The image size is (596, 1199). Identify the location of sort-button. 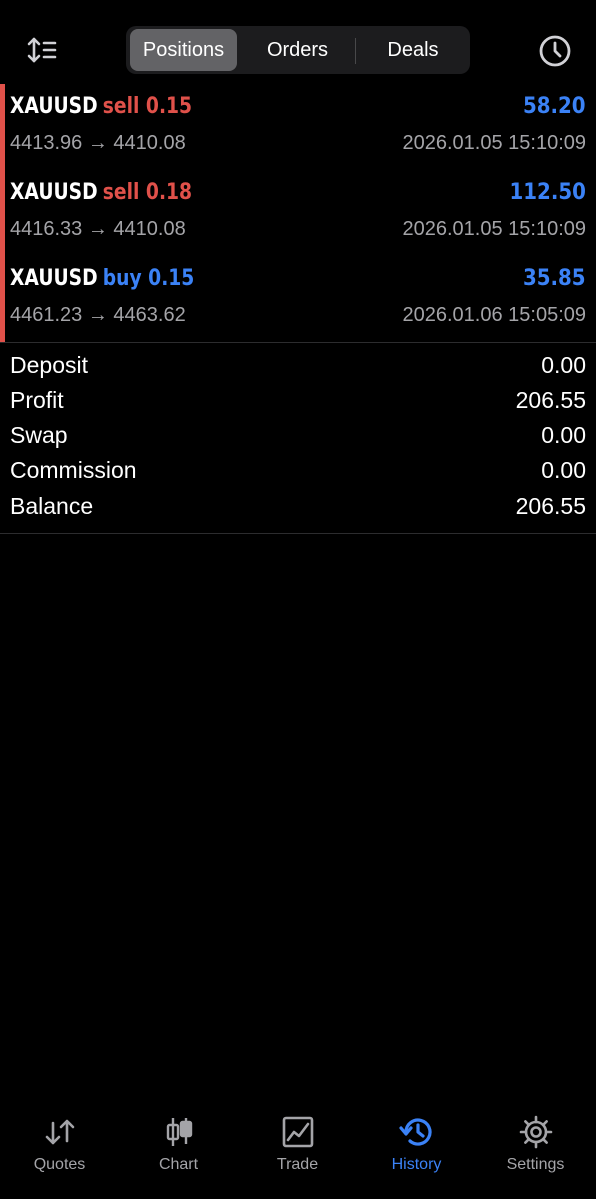
(42, 50).